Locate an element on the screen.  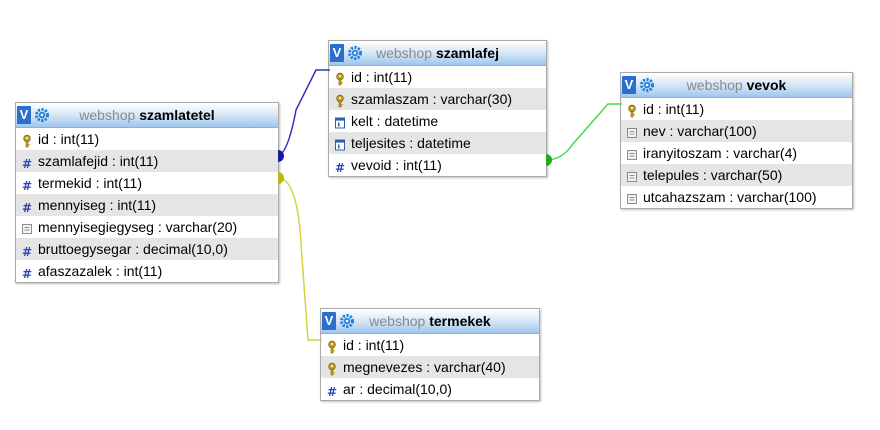
column-row: utcahazszam : varchar(100) is located at coordinates (736, 197).